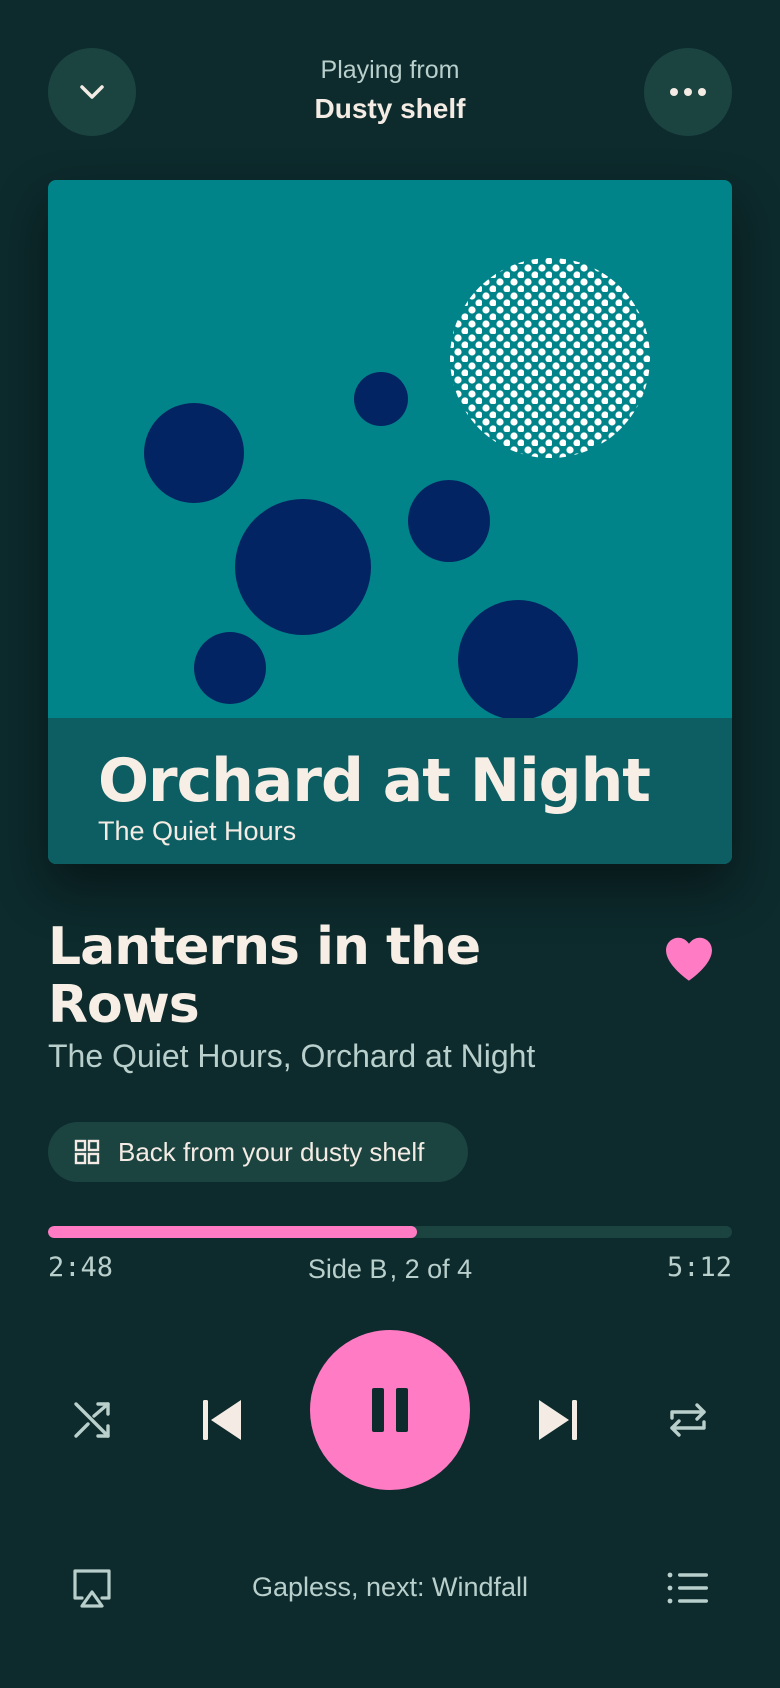 The width and height of the screenshot is (780, 1688). I want to click on airplay-icon, so click(92, 1588).